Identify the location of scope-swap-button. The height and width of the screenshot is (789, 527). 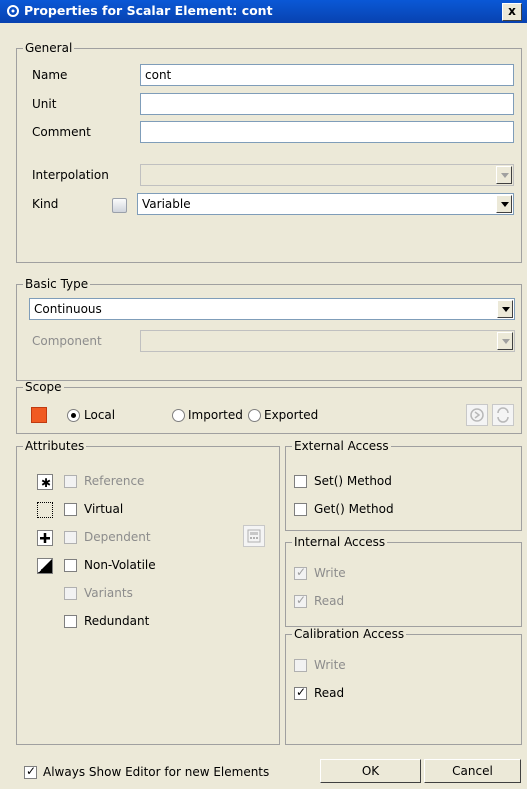
(503, 415).